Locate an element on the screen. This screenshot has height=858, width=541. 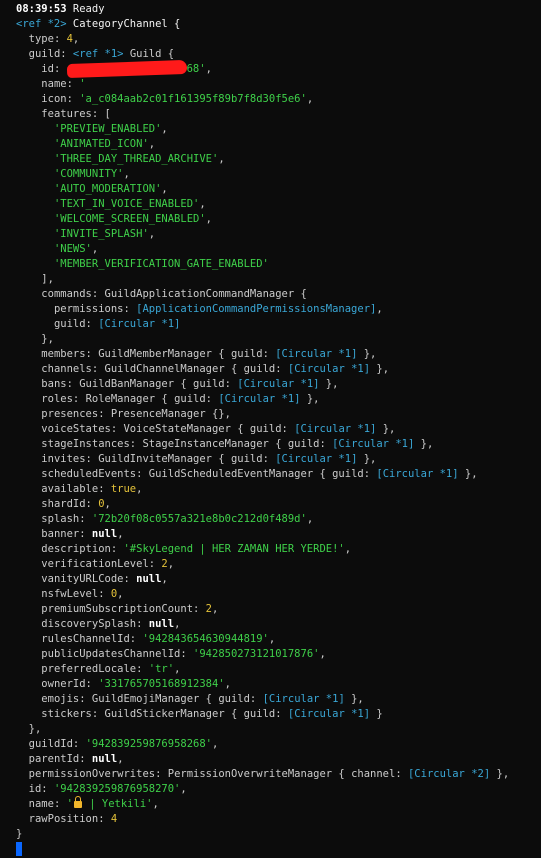
icon-key: icon: is located at coordinates (57, 99).